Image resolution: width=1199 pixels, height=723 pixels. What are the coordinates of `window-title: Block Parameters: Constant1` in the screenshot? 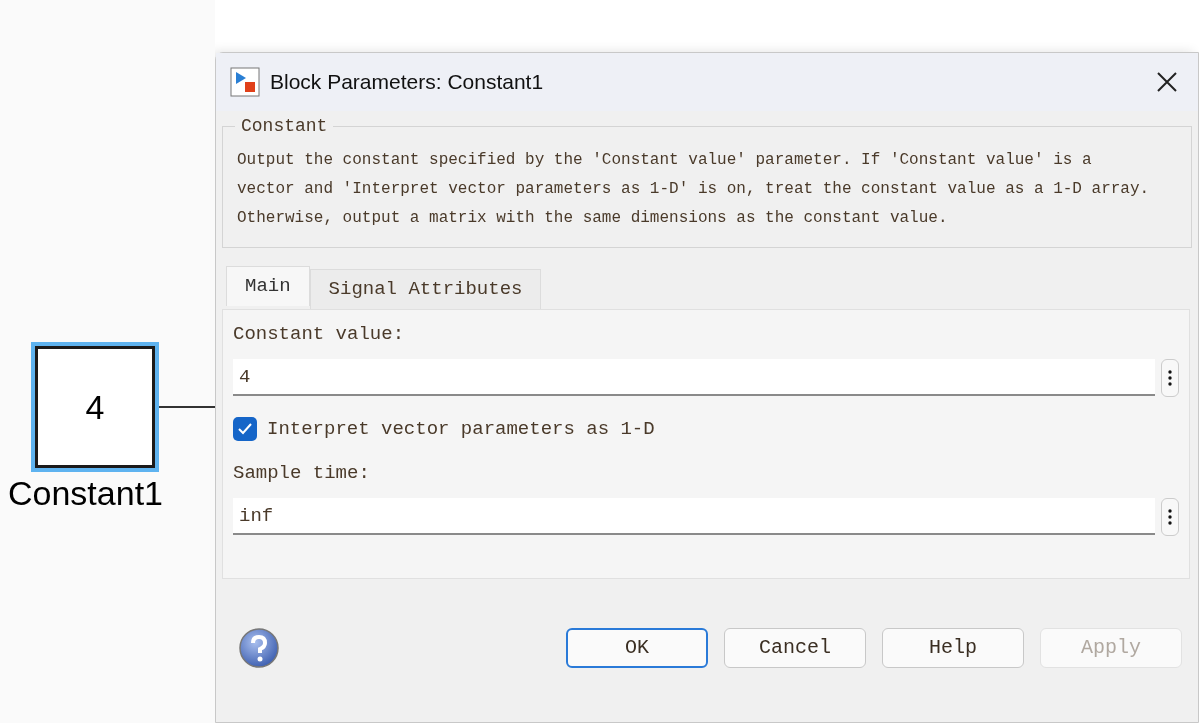 It's located at (407, 82).